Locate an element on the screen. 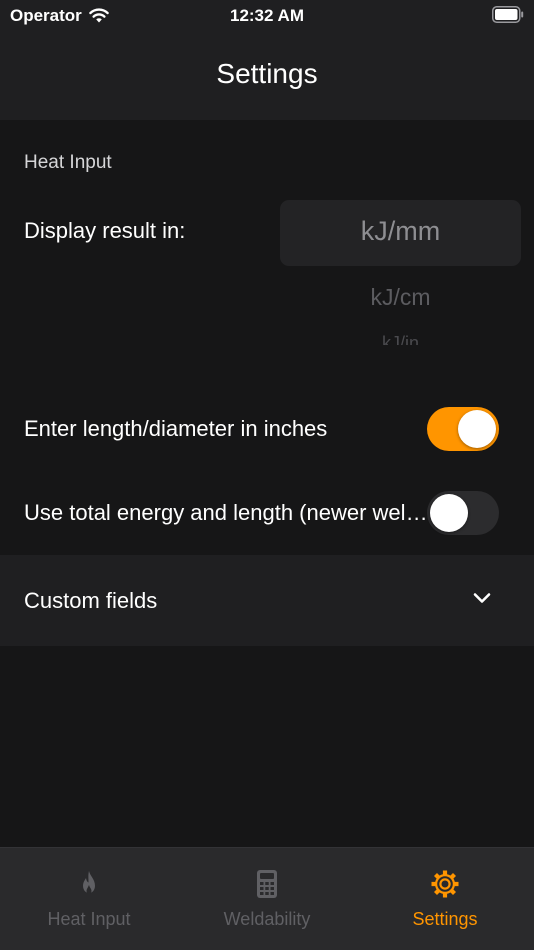 Image resolution: width=534 pixels, height=950 pixels. inches-toggle-label: Enter length/diameter in inches is located at coordinates (176, 428).